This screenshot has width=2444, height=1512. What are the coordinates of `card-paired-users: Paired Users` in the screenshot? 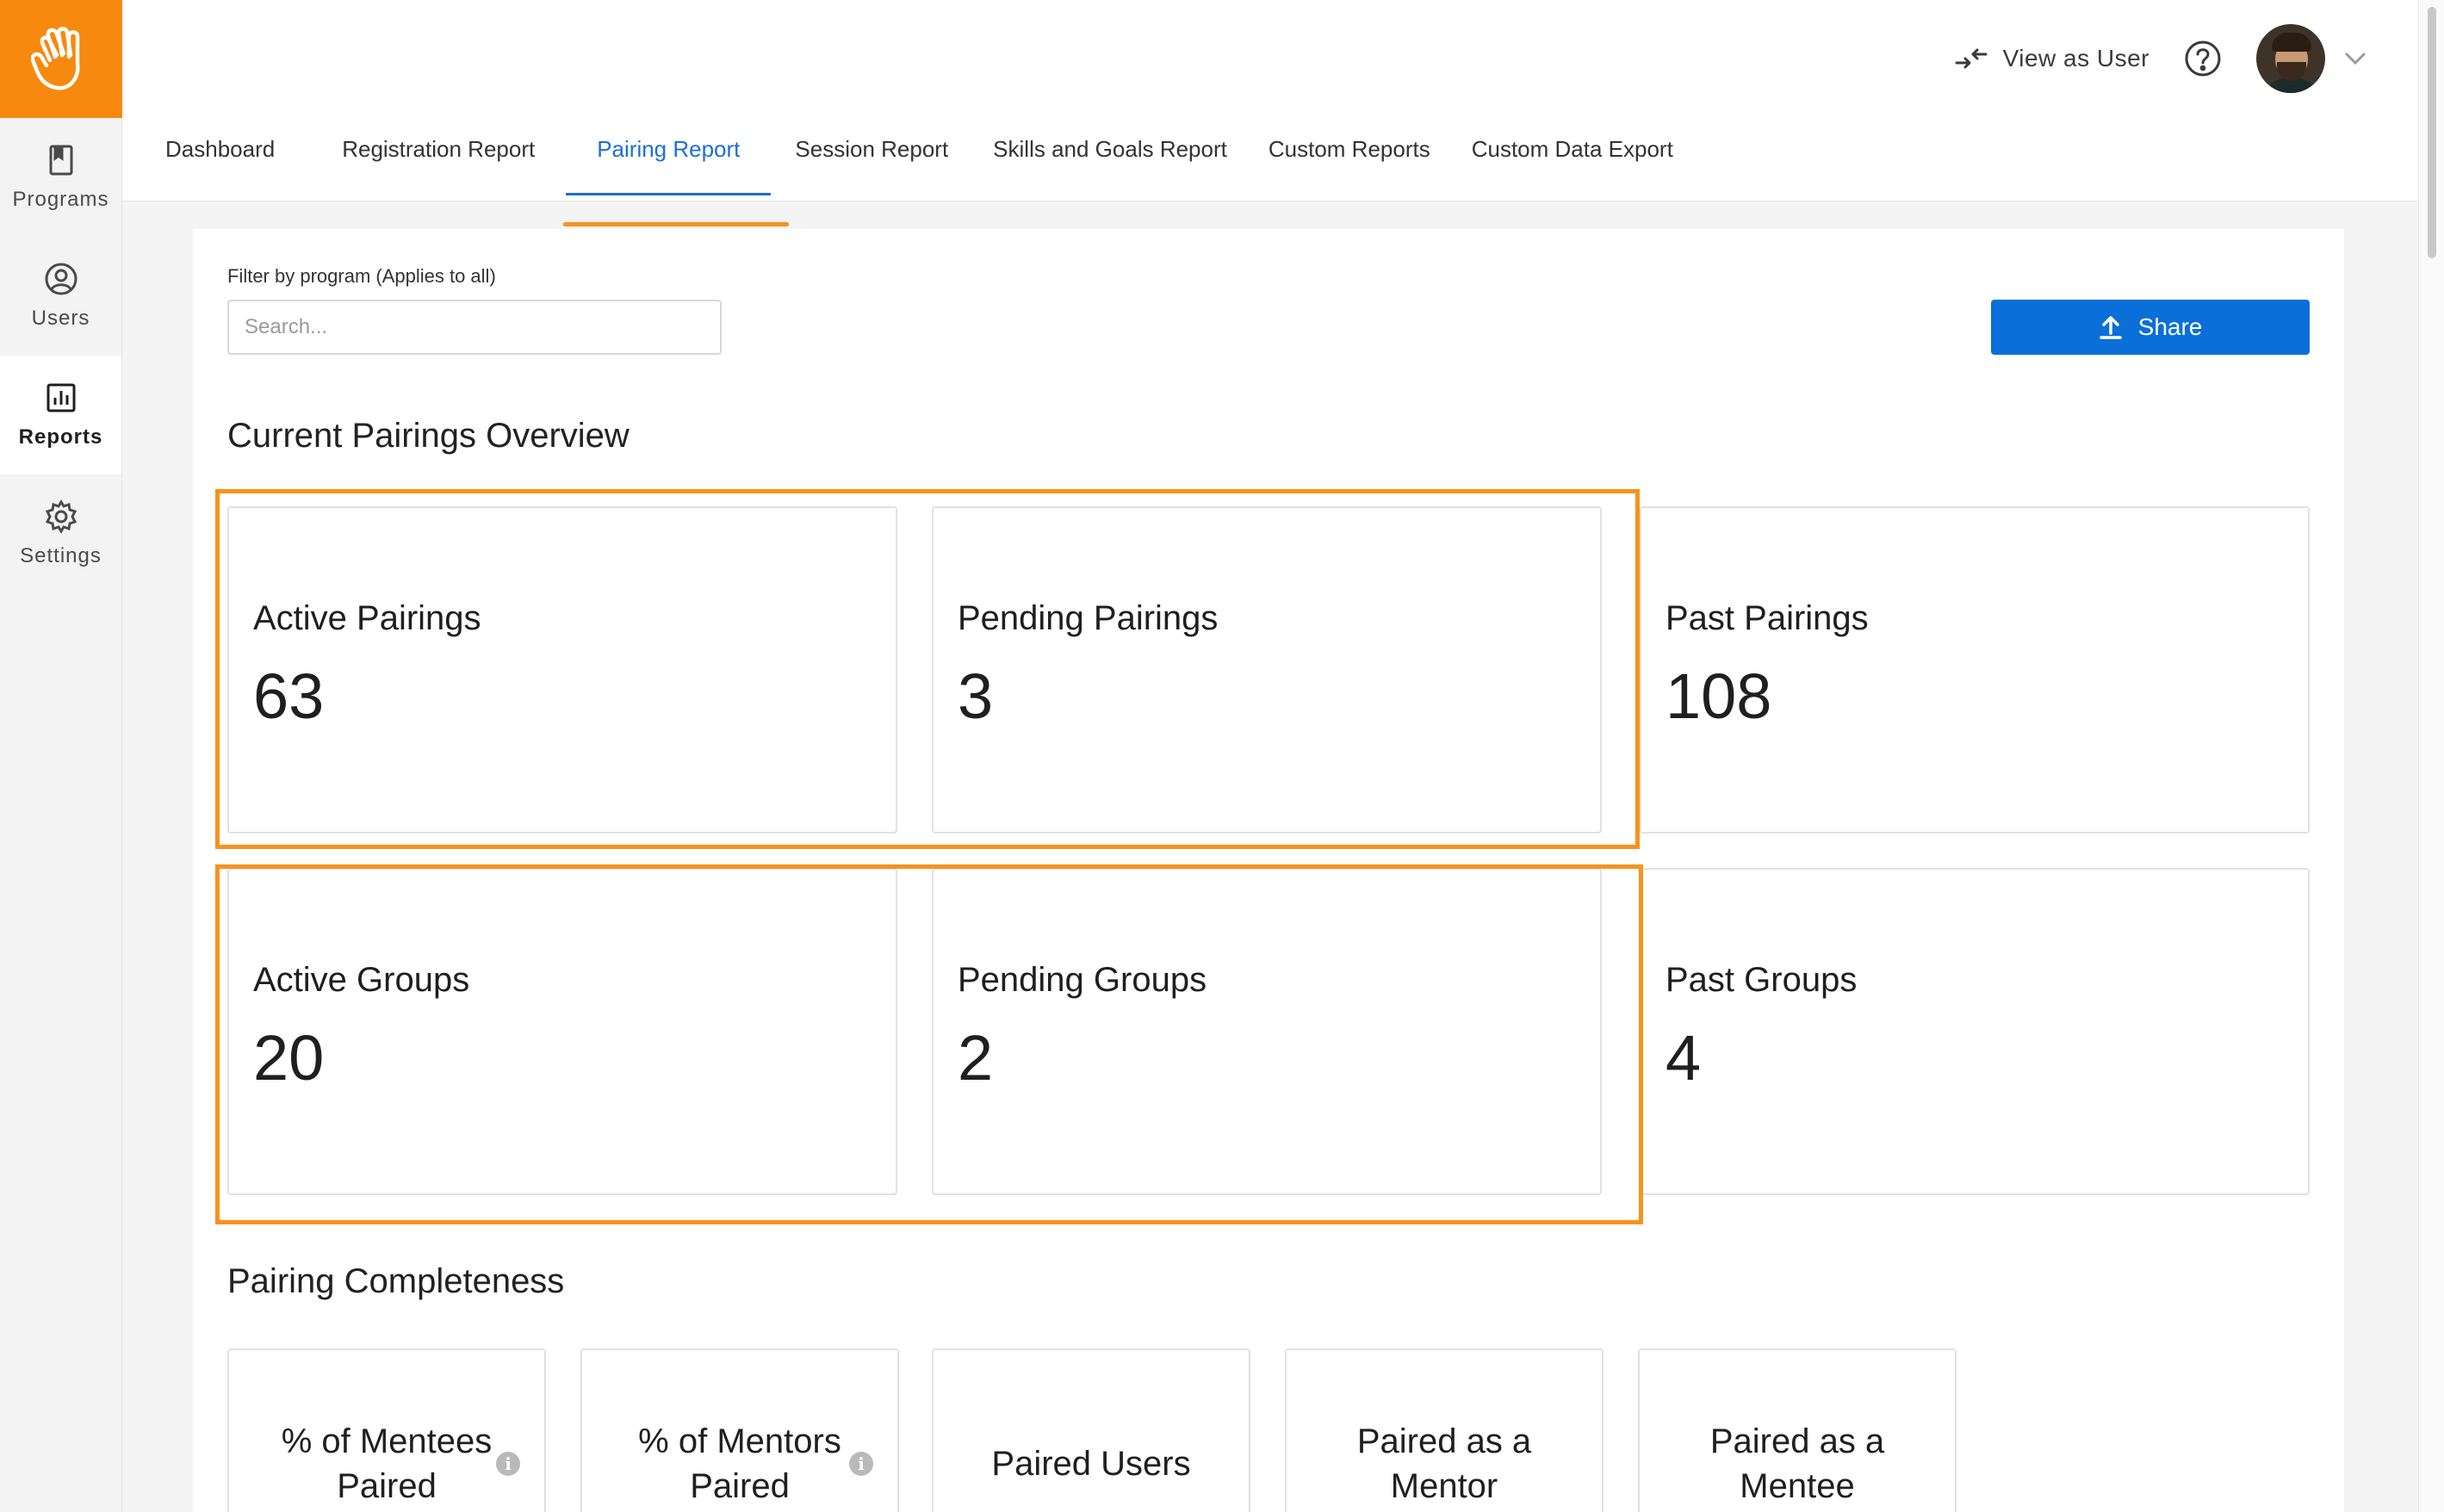 It's located at (1091, 1430).